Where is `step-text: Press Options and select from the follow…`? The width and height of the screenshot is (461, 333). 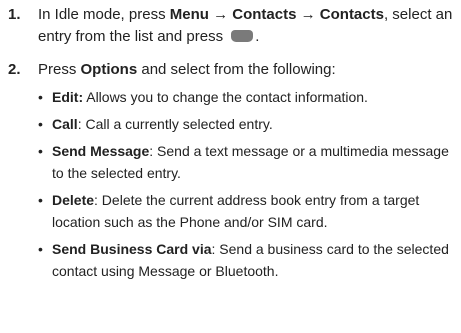
step-text: Press Options and select from the follow… is located at coordinates (187, 69).